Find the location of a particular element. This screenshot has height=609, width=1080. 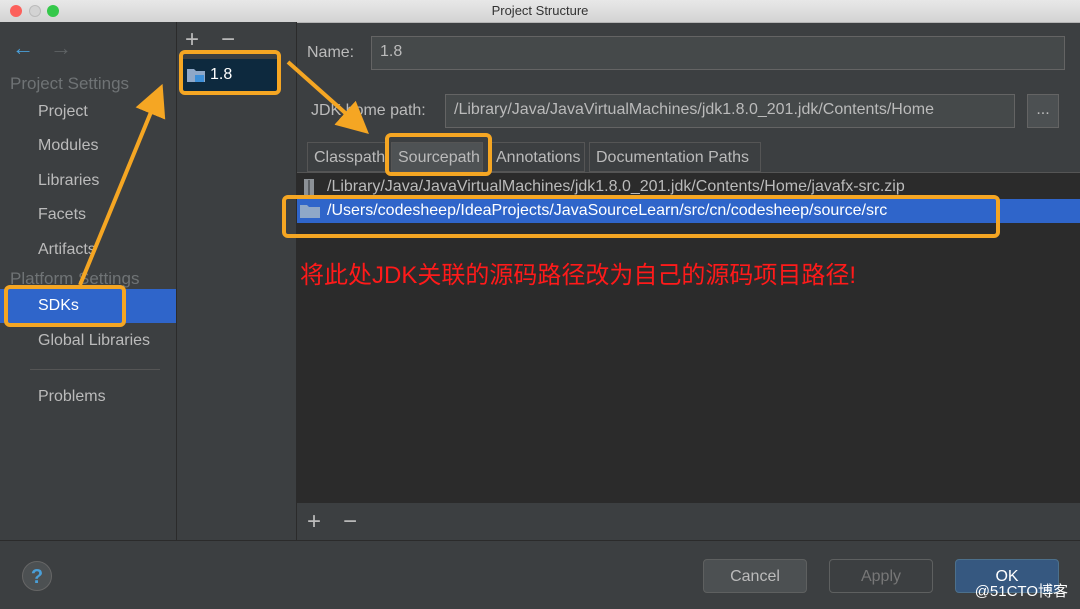

arrow-sdks-to-item is located at coordinates (122, 184).